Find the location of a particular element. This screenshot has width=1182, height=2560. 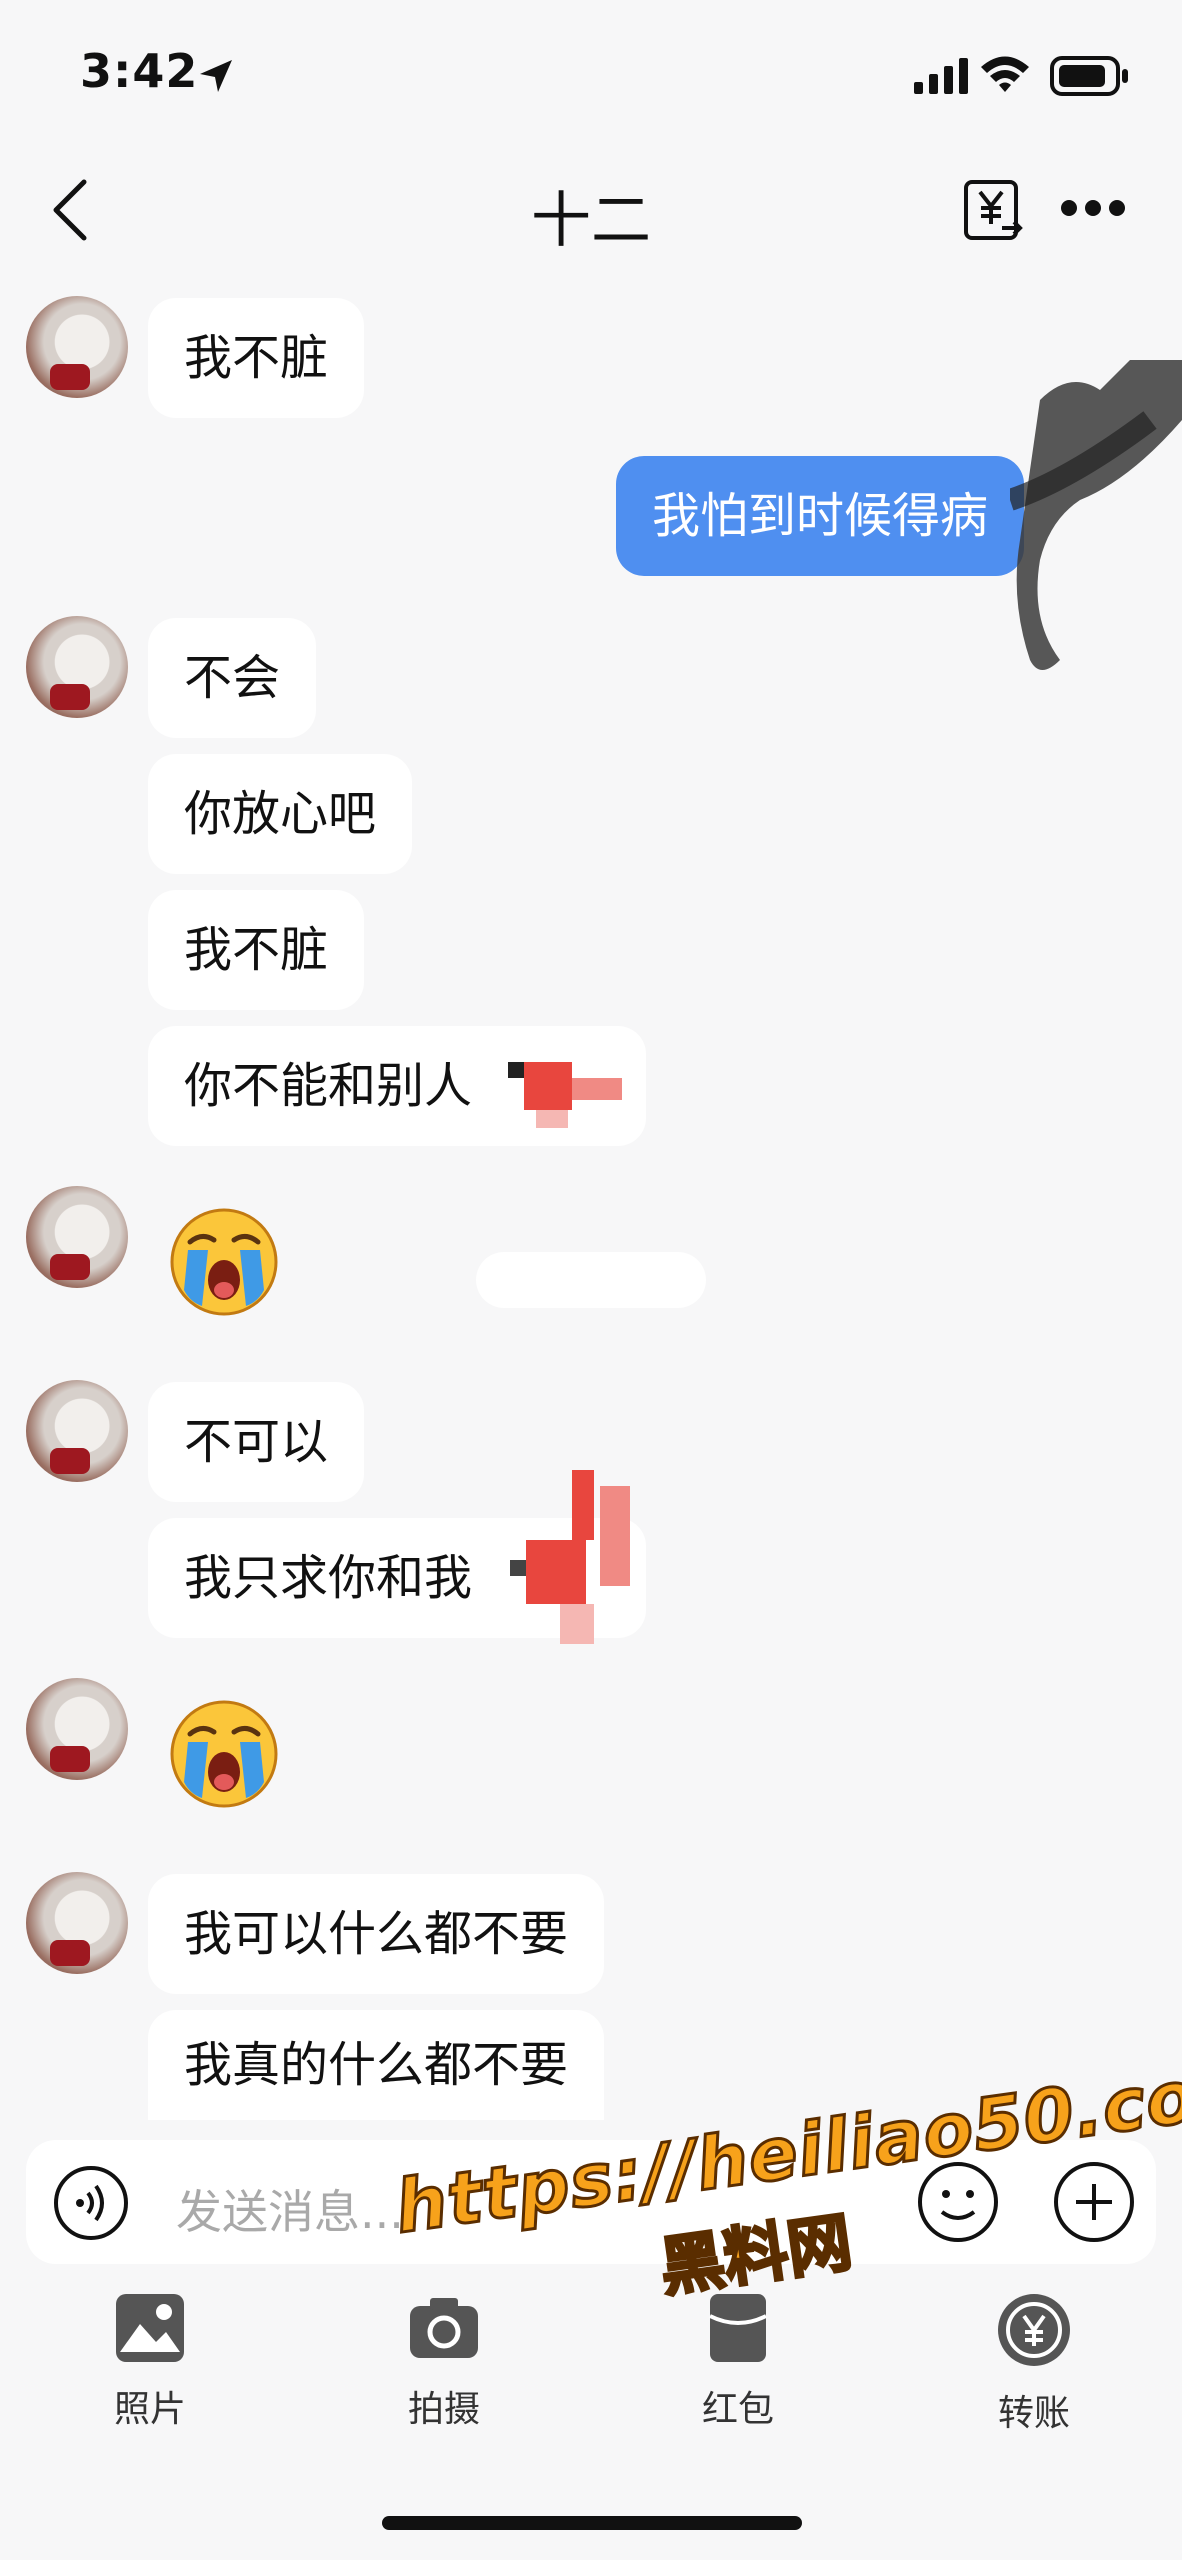

incoming-message: 我可以什么都不要 is located at coordinates (376, 1934).